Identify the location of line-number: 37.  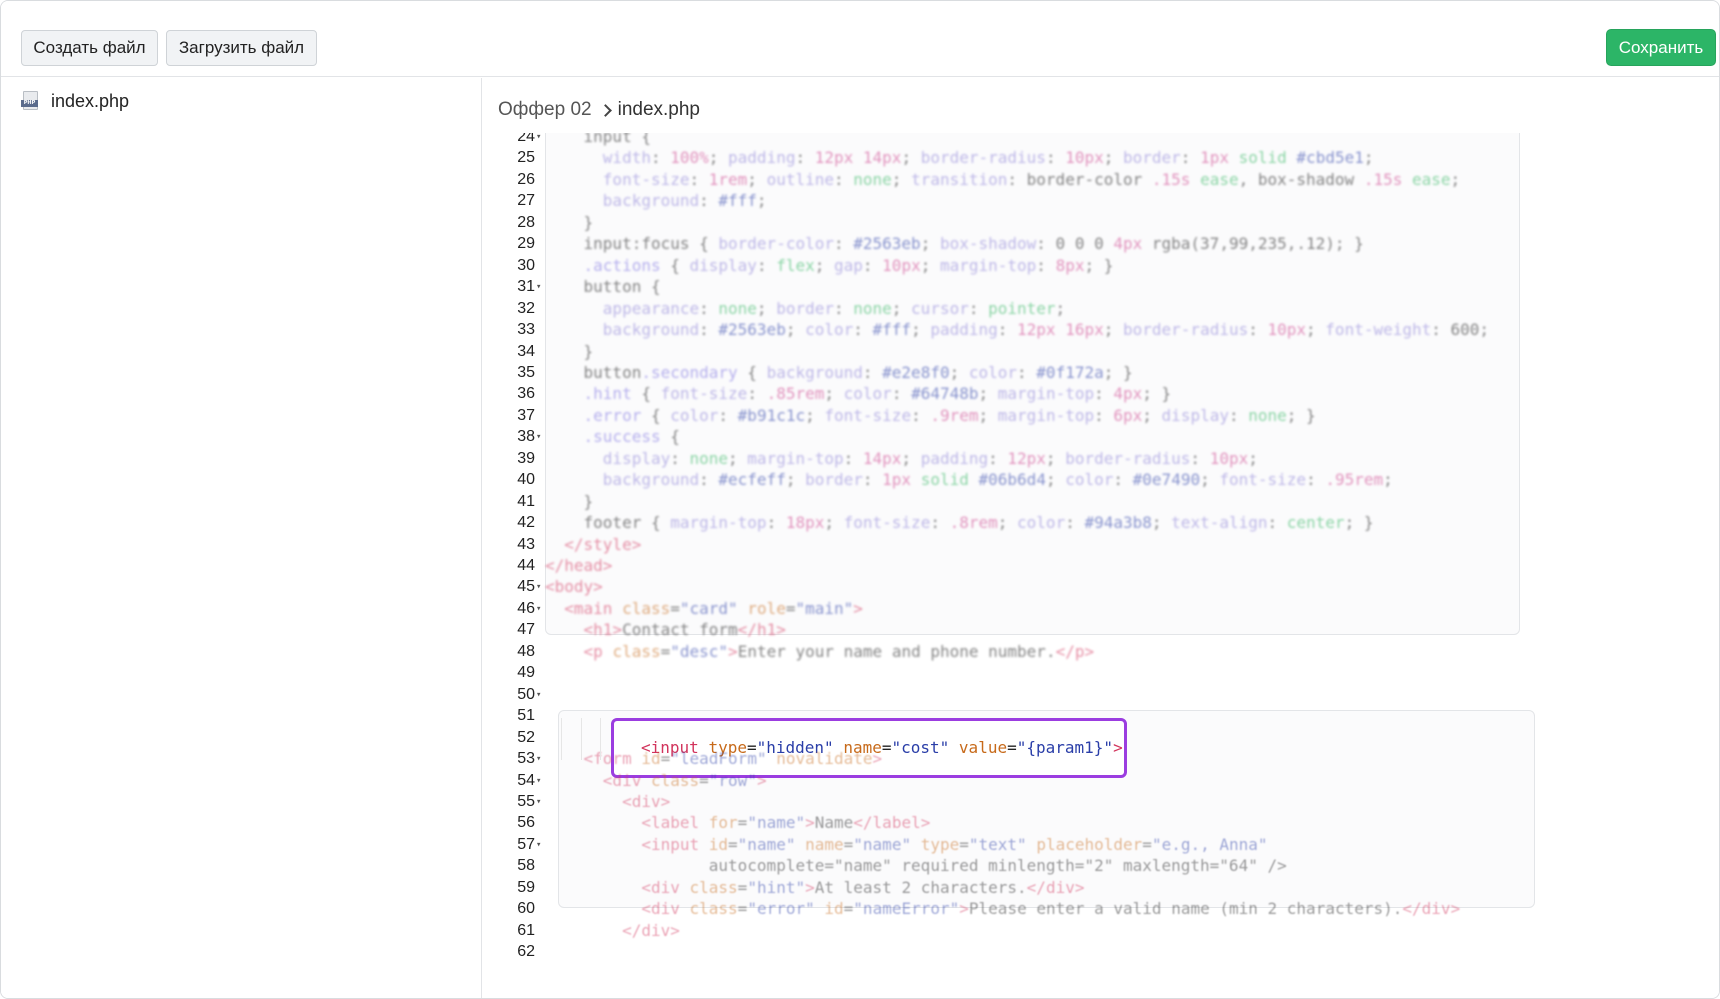
(526, 415).